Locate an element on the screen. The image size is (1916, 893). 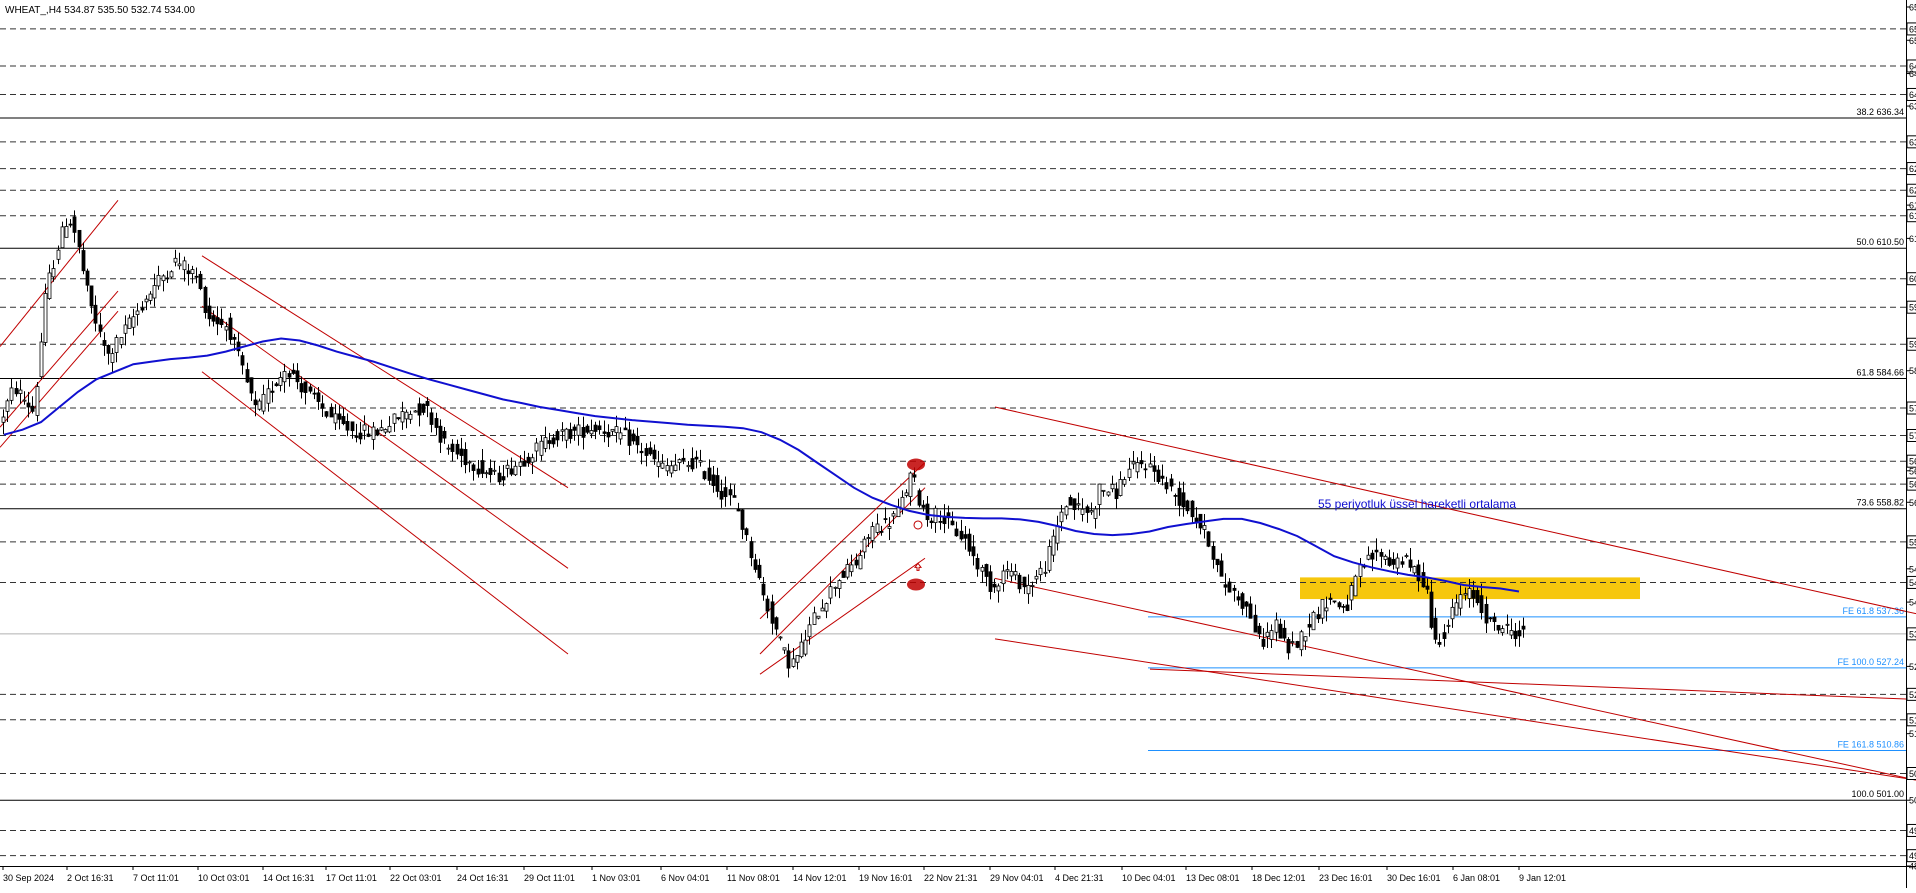
fib-level-label-2: 61.8 584.66 is located at coordinates (1880, 372).